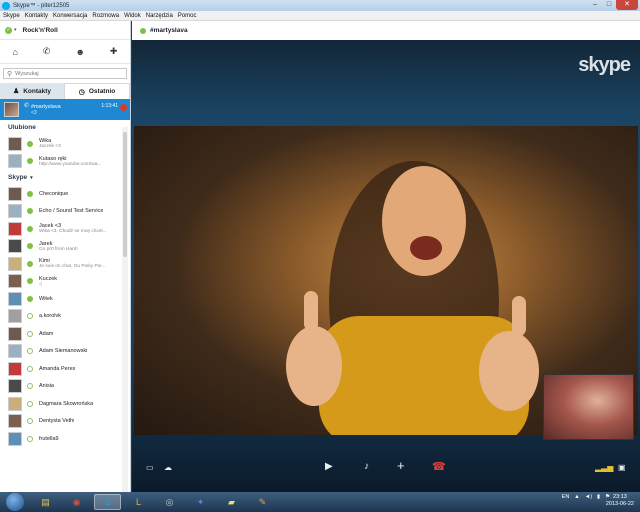 Image resolution: width=640 pixels, height=512 pixels. I want to click on contact-text: Adam, so click(46, 334).